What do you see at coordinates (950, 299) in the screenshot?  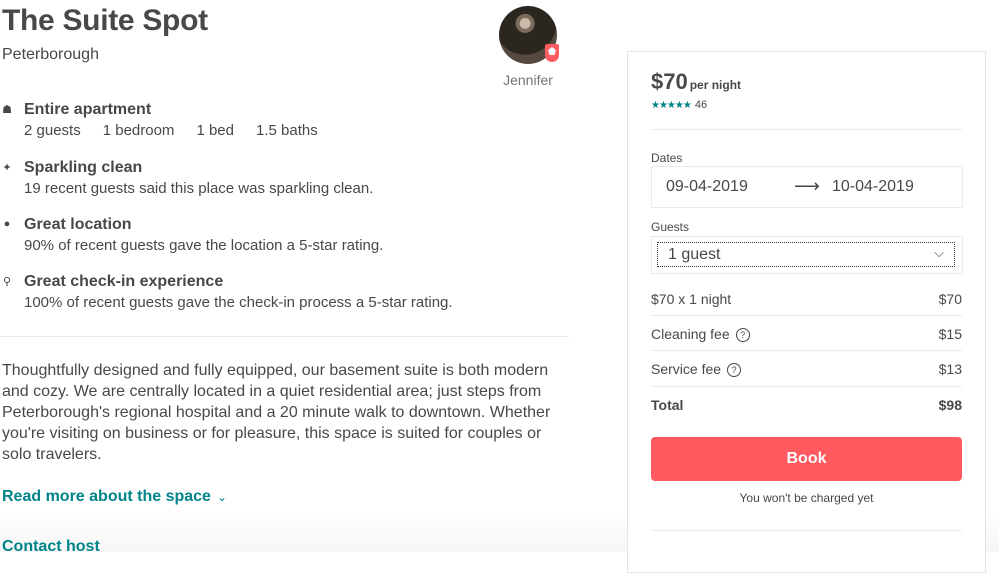 I see `nightly-amount: $70` at bounding box center [950, 299].